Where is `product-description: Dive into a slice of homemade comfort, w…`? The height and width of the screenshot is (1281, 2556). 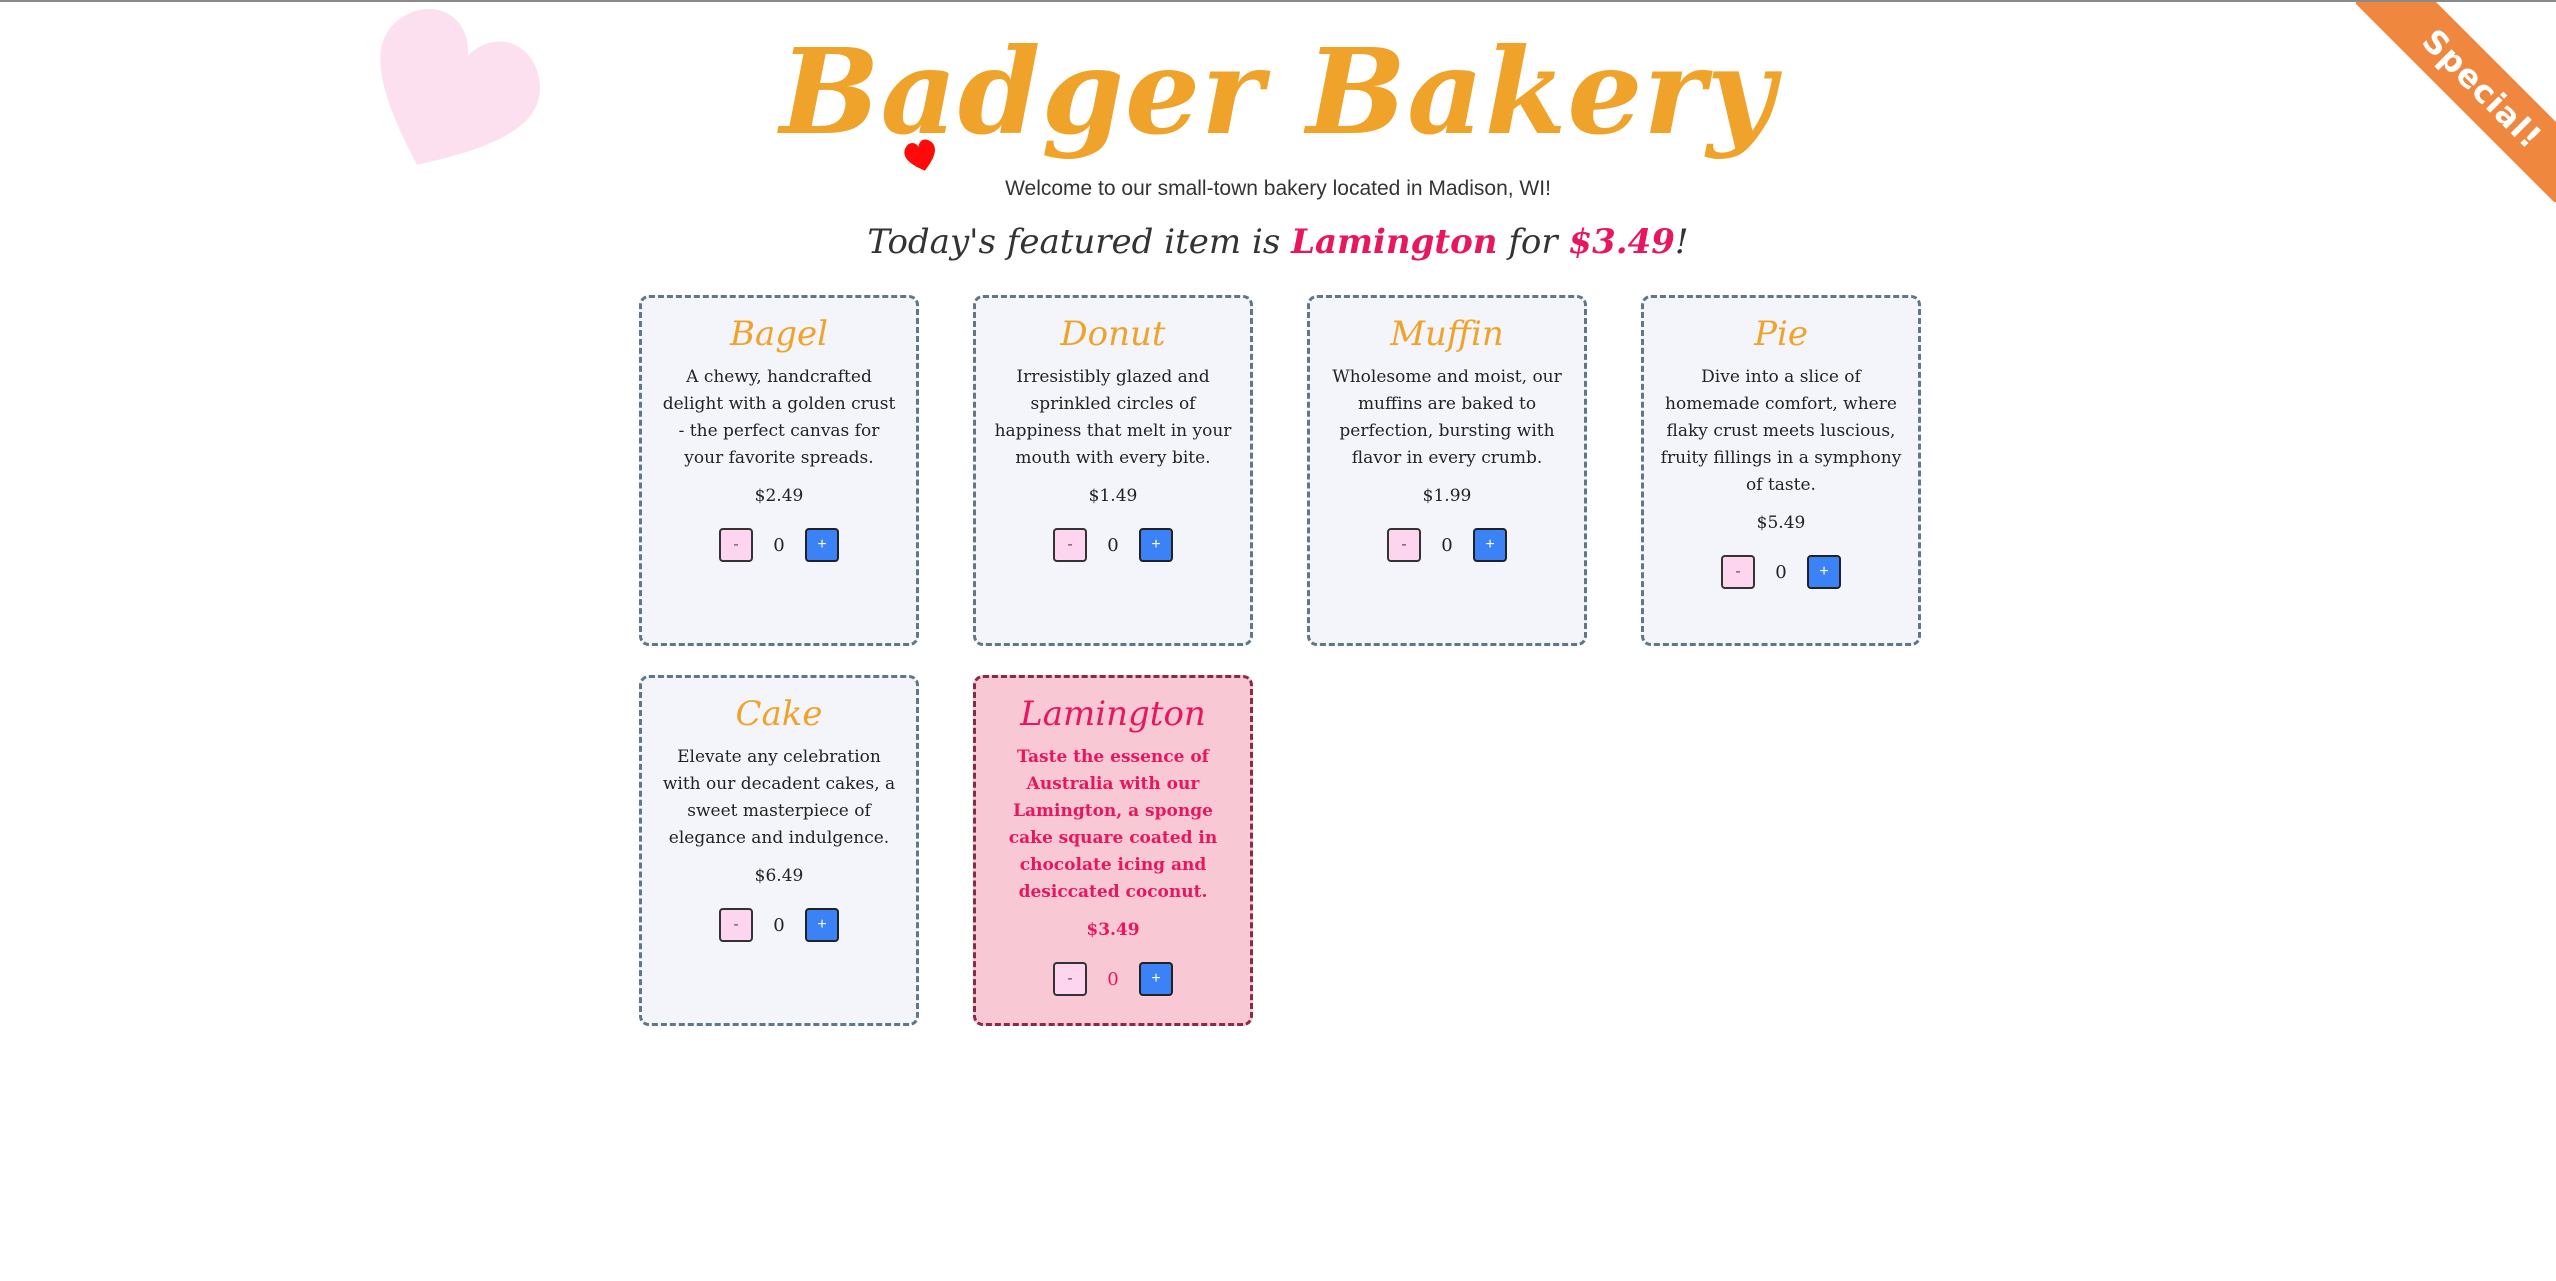
product-description: Dive into a slice of homemade comfort, w… is located at coordinates (1781, 431).